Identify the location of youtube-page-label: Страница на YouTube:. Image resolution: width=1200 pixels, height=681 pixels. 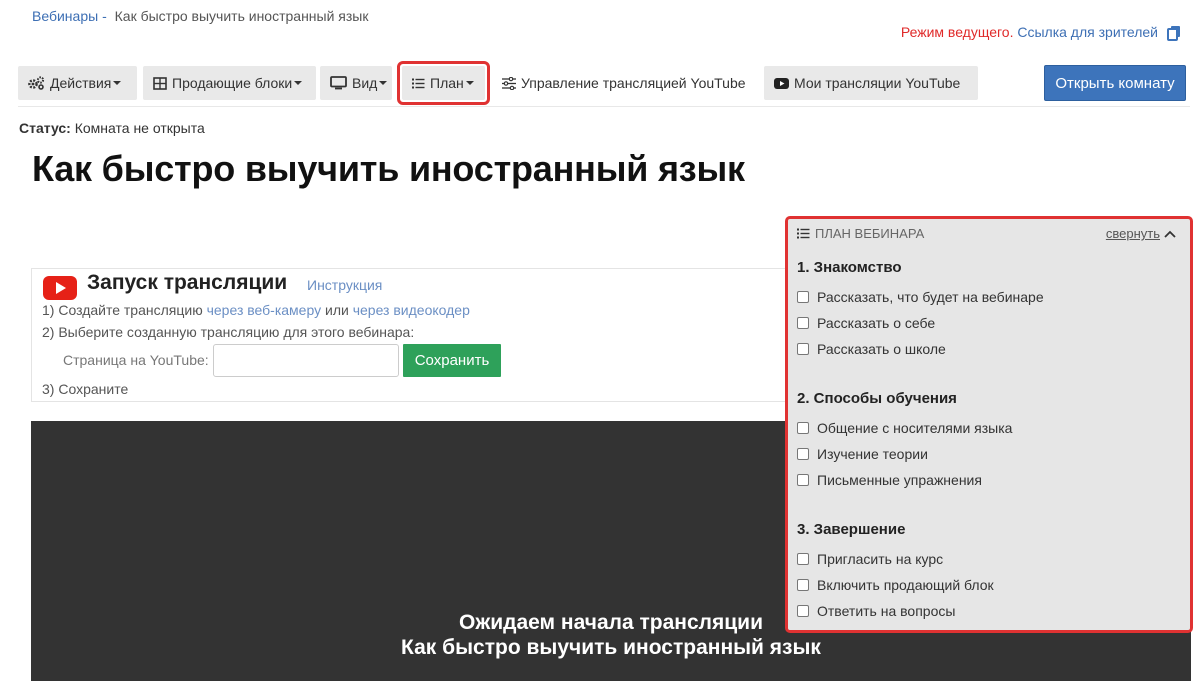
(136, 360).